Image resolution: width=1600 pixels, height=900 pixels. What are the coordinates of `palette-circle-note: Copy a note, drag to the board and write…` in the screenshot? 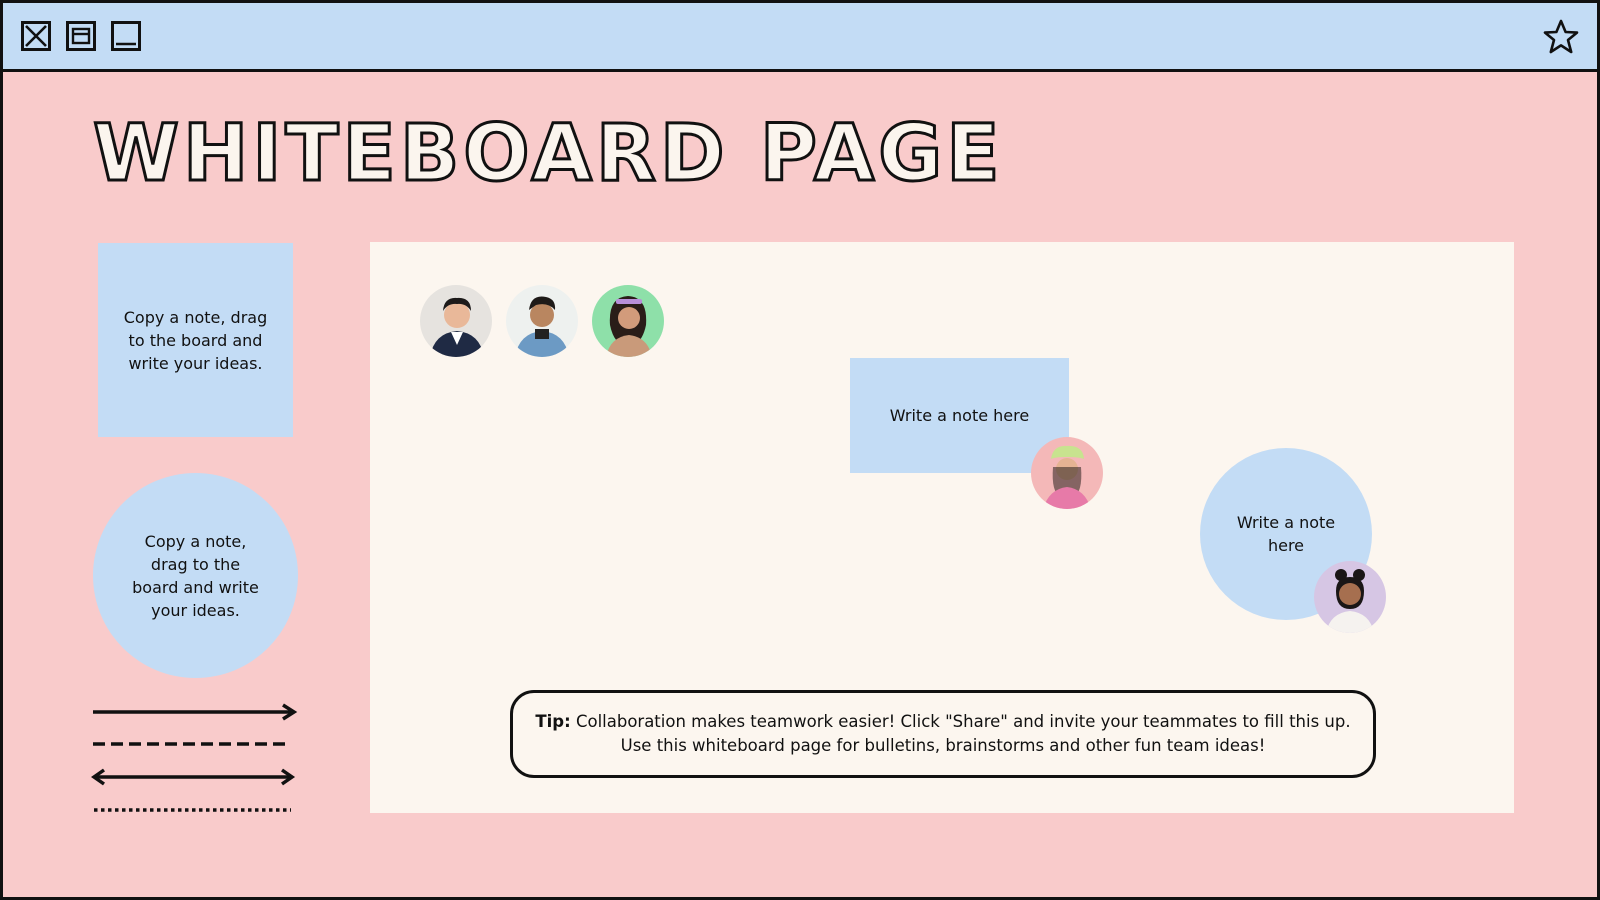 It's located at (195, 575).